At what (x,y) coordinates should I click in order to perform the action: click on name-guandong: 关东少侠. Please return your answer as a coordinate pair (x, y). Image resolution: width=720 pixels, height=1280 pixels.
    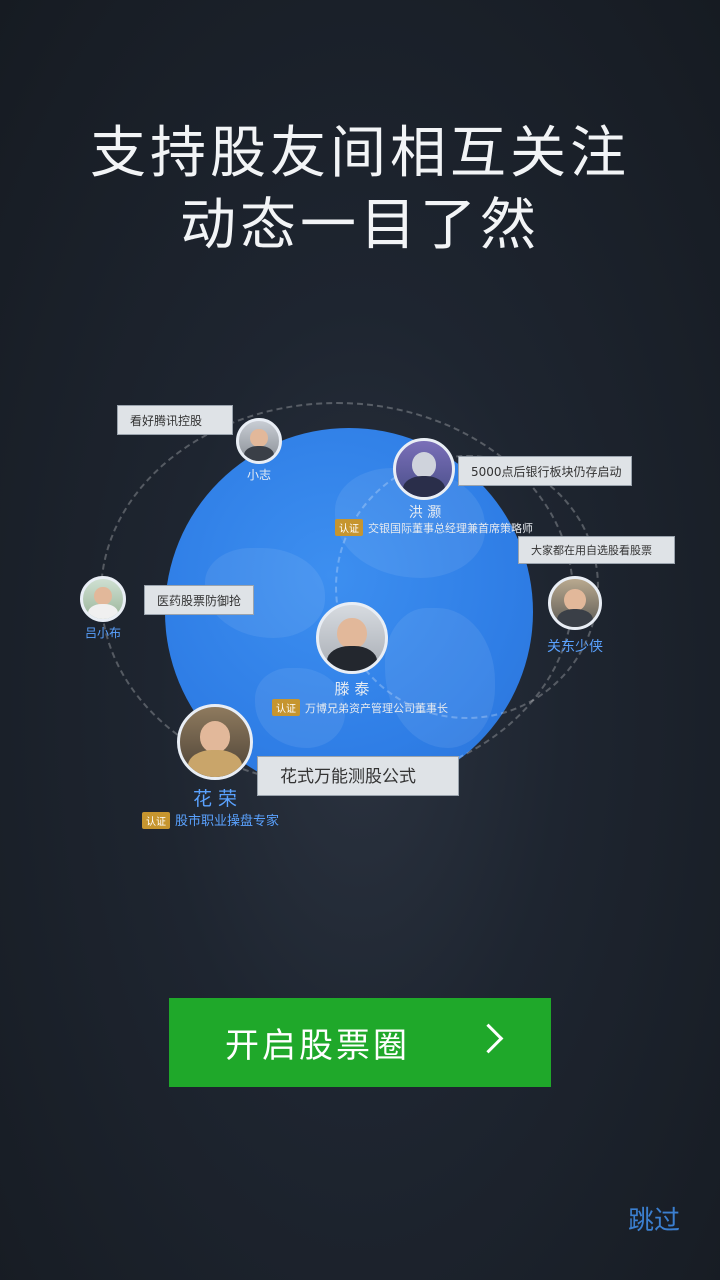
    Looking at the image, I should click on (575, 647).